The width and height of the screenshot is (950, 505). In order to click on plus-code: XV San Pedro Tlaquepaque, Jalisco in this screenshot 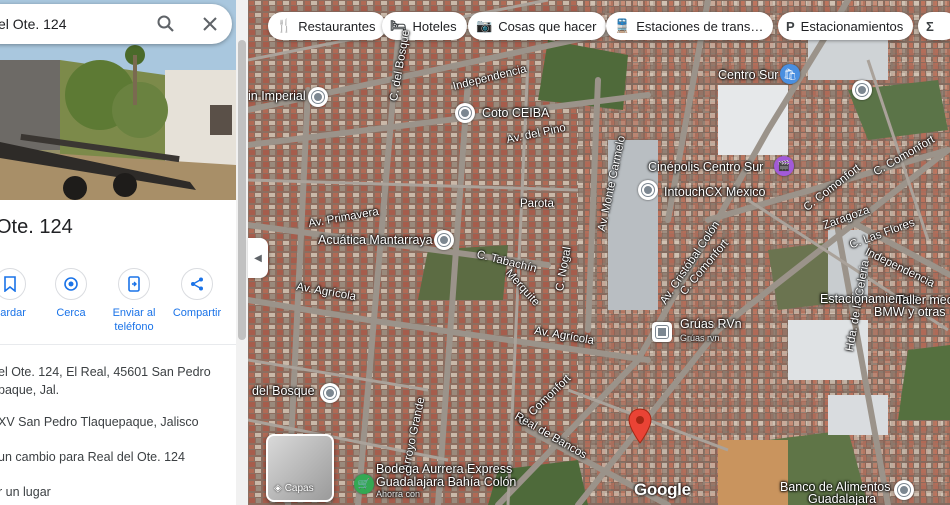, I will do `click(99, 422)`.